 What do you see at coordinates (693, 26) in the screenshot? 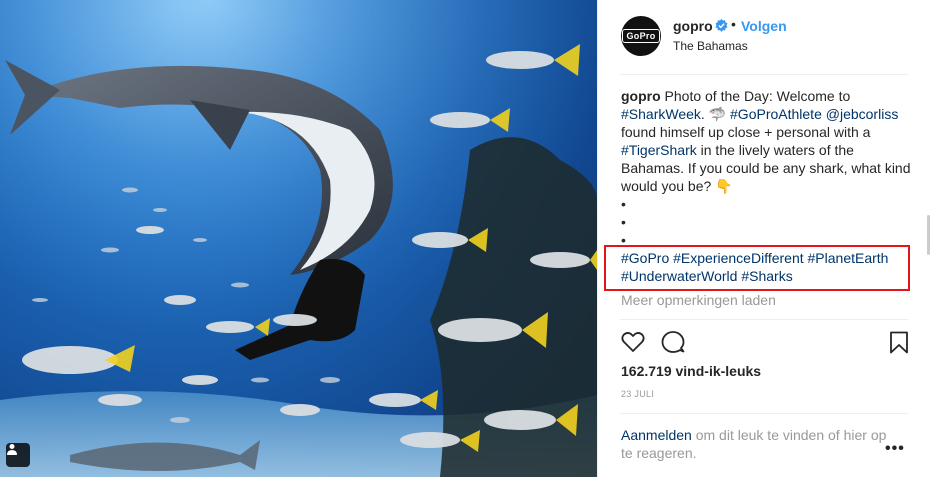
I see `username-link: gopro` at bounding box center [693, 26].